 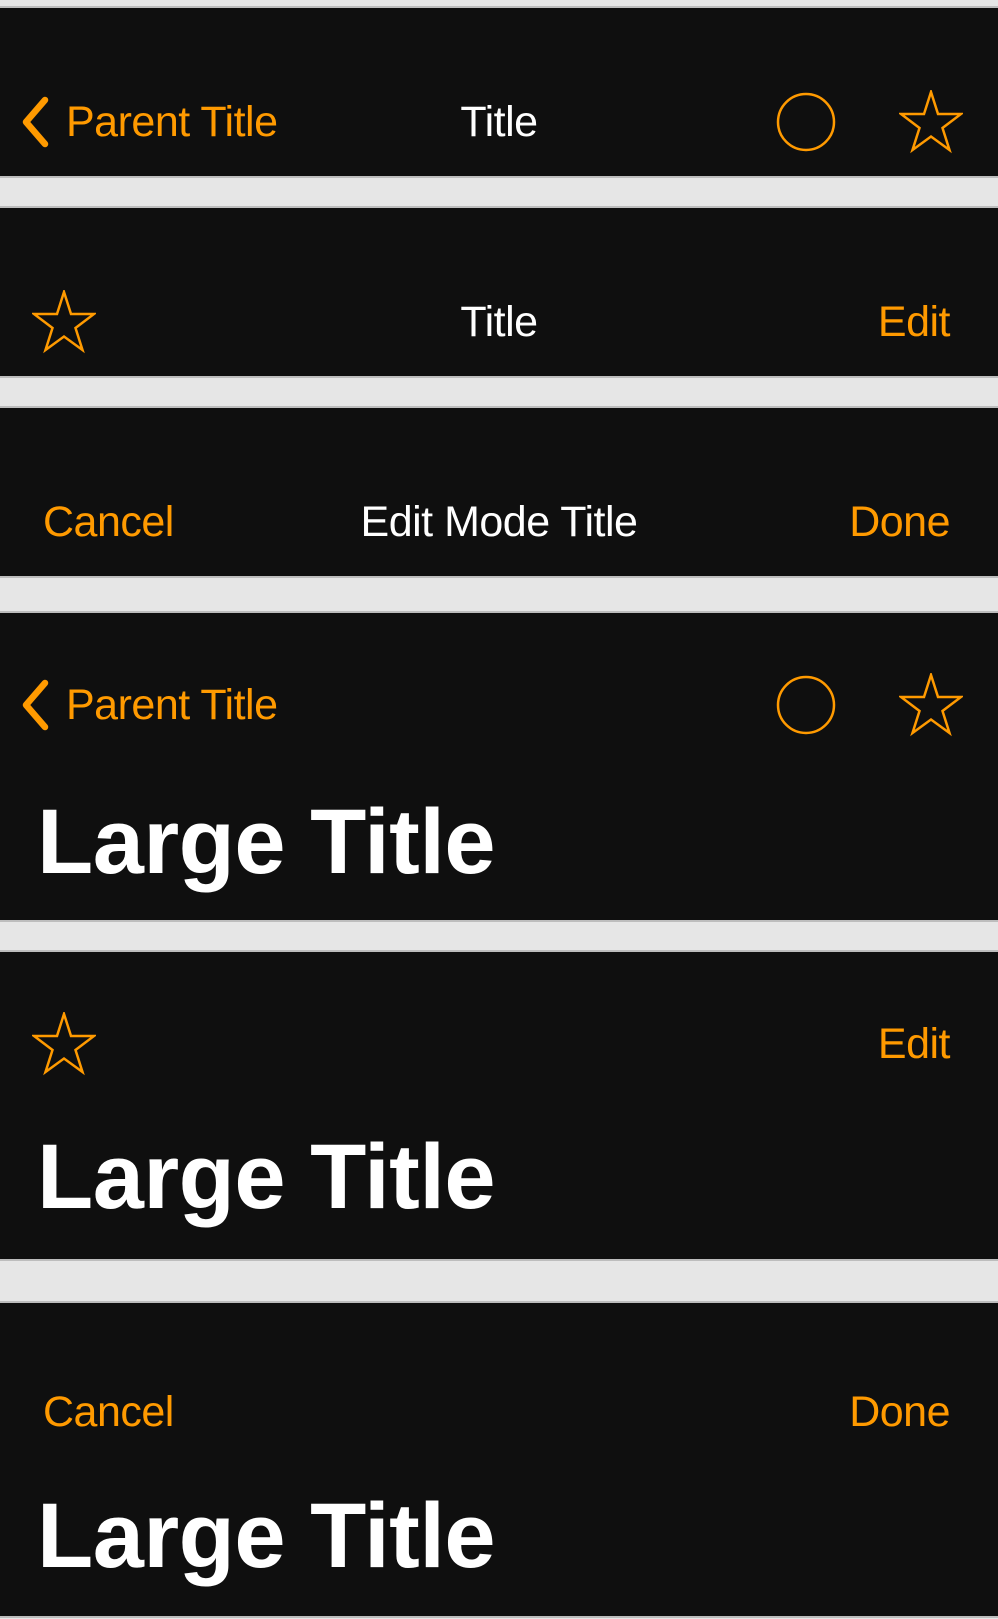 I want to click on nav-bar-edit-mode: Cancel Edit Mode Title Done, so click(x=499, y=492).